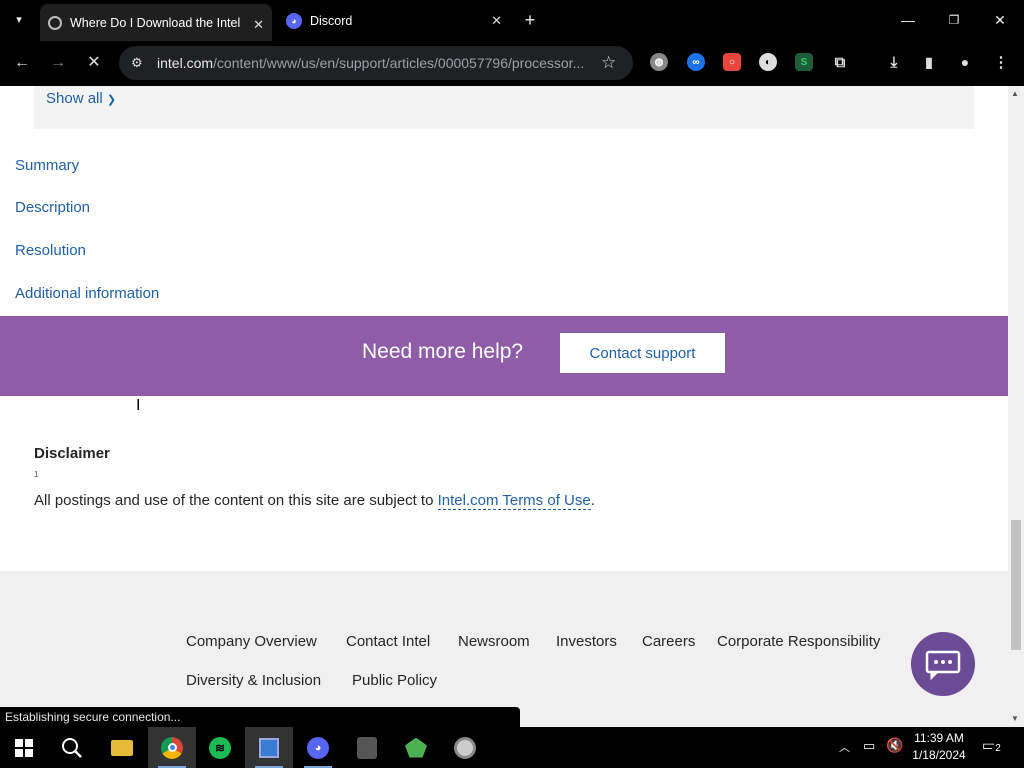 Image resolution: width=1024 pixels, height=768 pixels. Describe the element at coordinates (768, 62) in the screenshot. I see `circle-extension-icon: ◐` at that location.